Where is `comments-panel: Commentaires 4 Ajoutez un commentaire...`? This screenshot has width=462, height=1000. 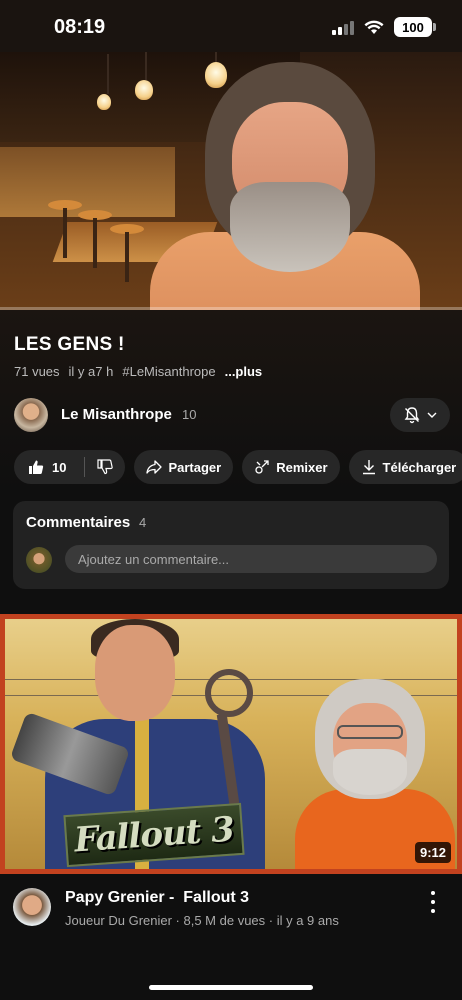
comments-panel: Commentaires 4 Ajoutez un commentaire... is located at coordinates (231, 545).